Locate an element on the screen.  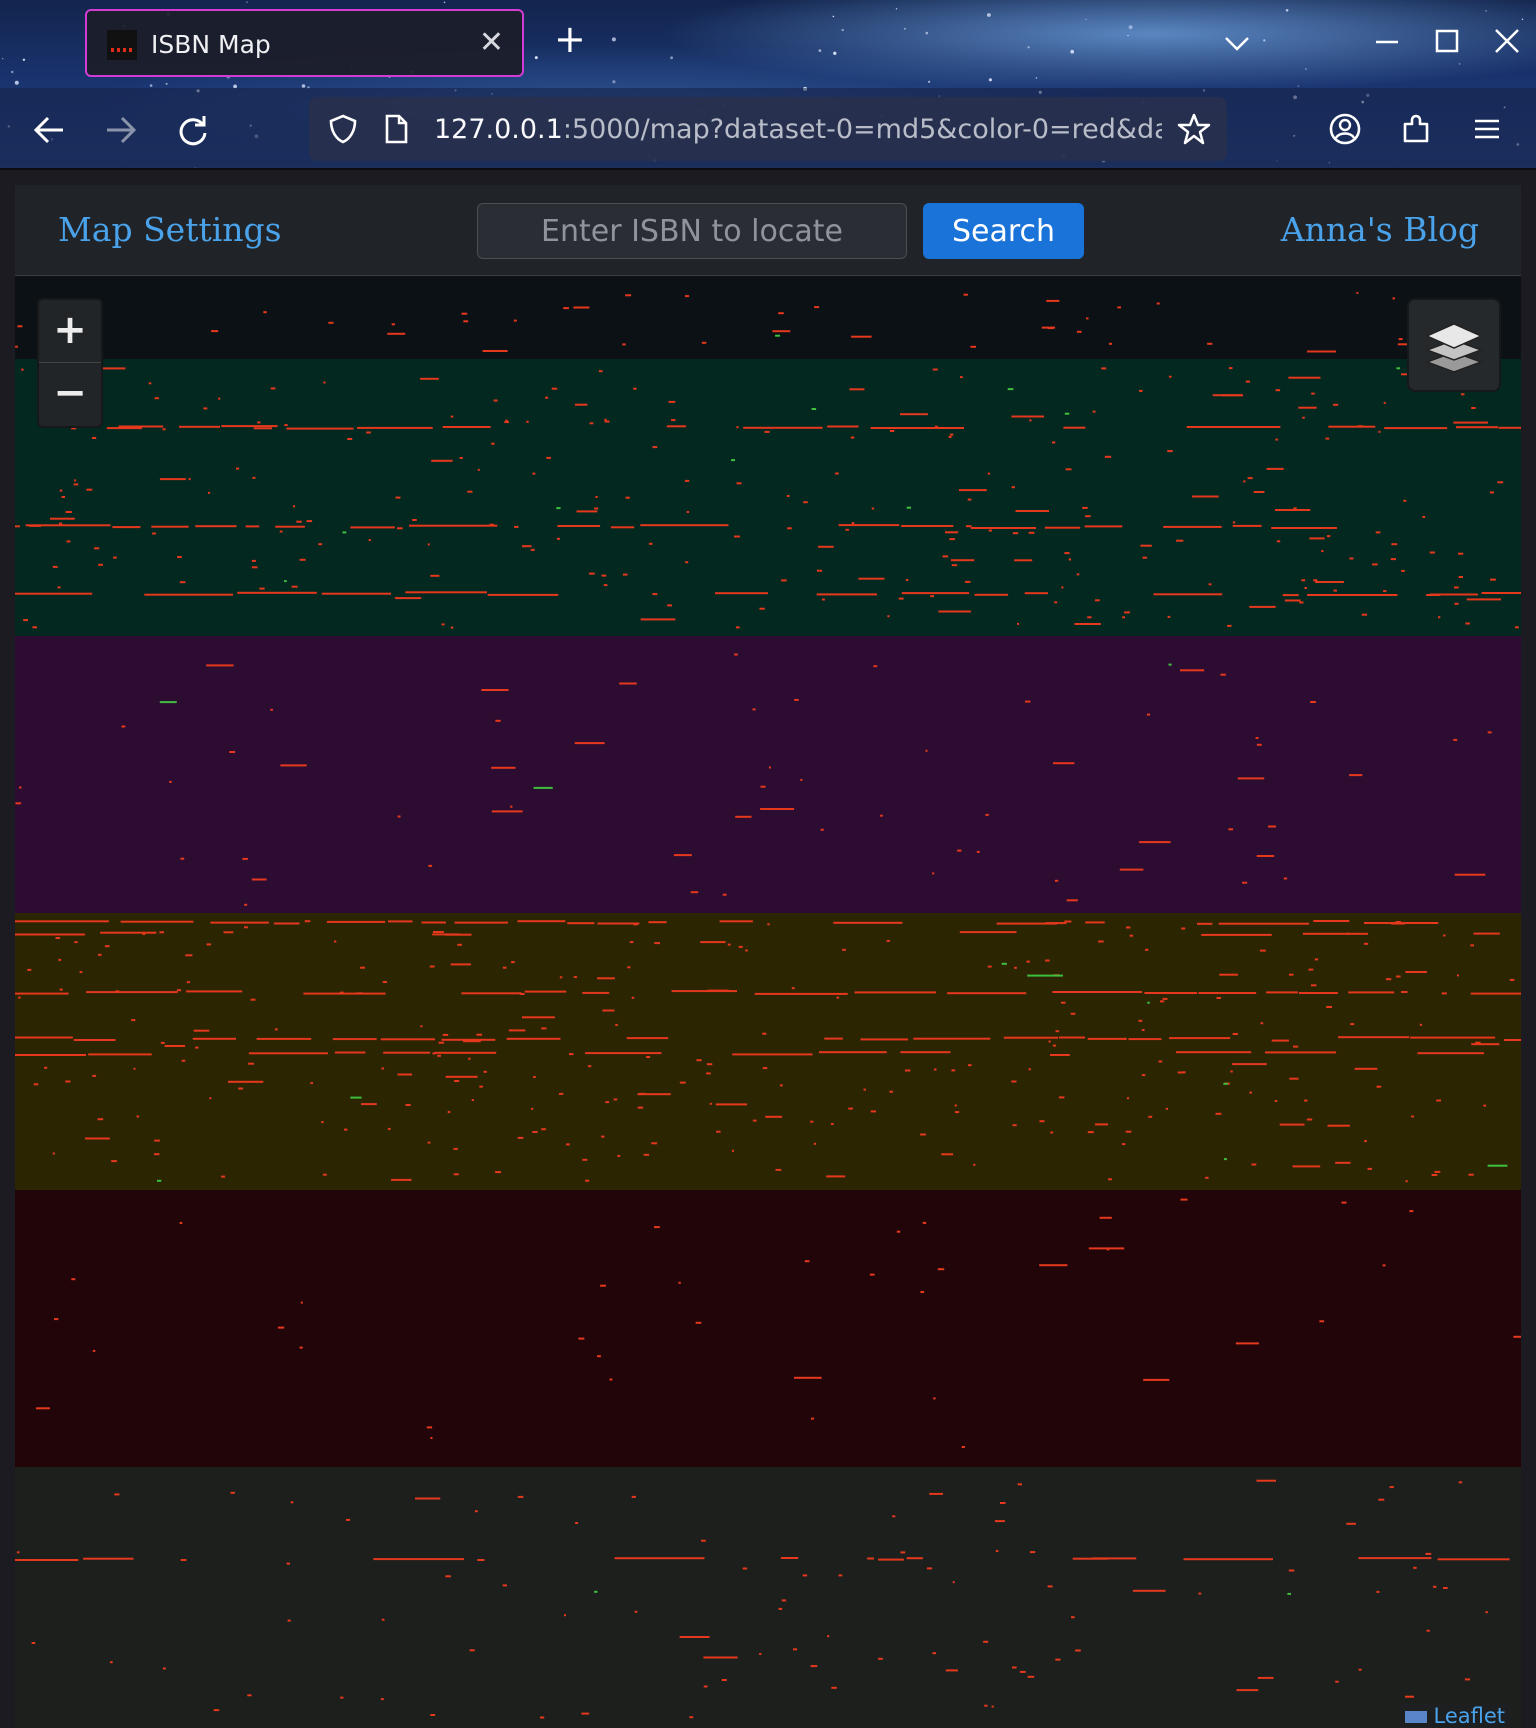
maximize-icon is located at coordinates (1447, 41).